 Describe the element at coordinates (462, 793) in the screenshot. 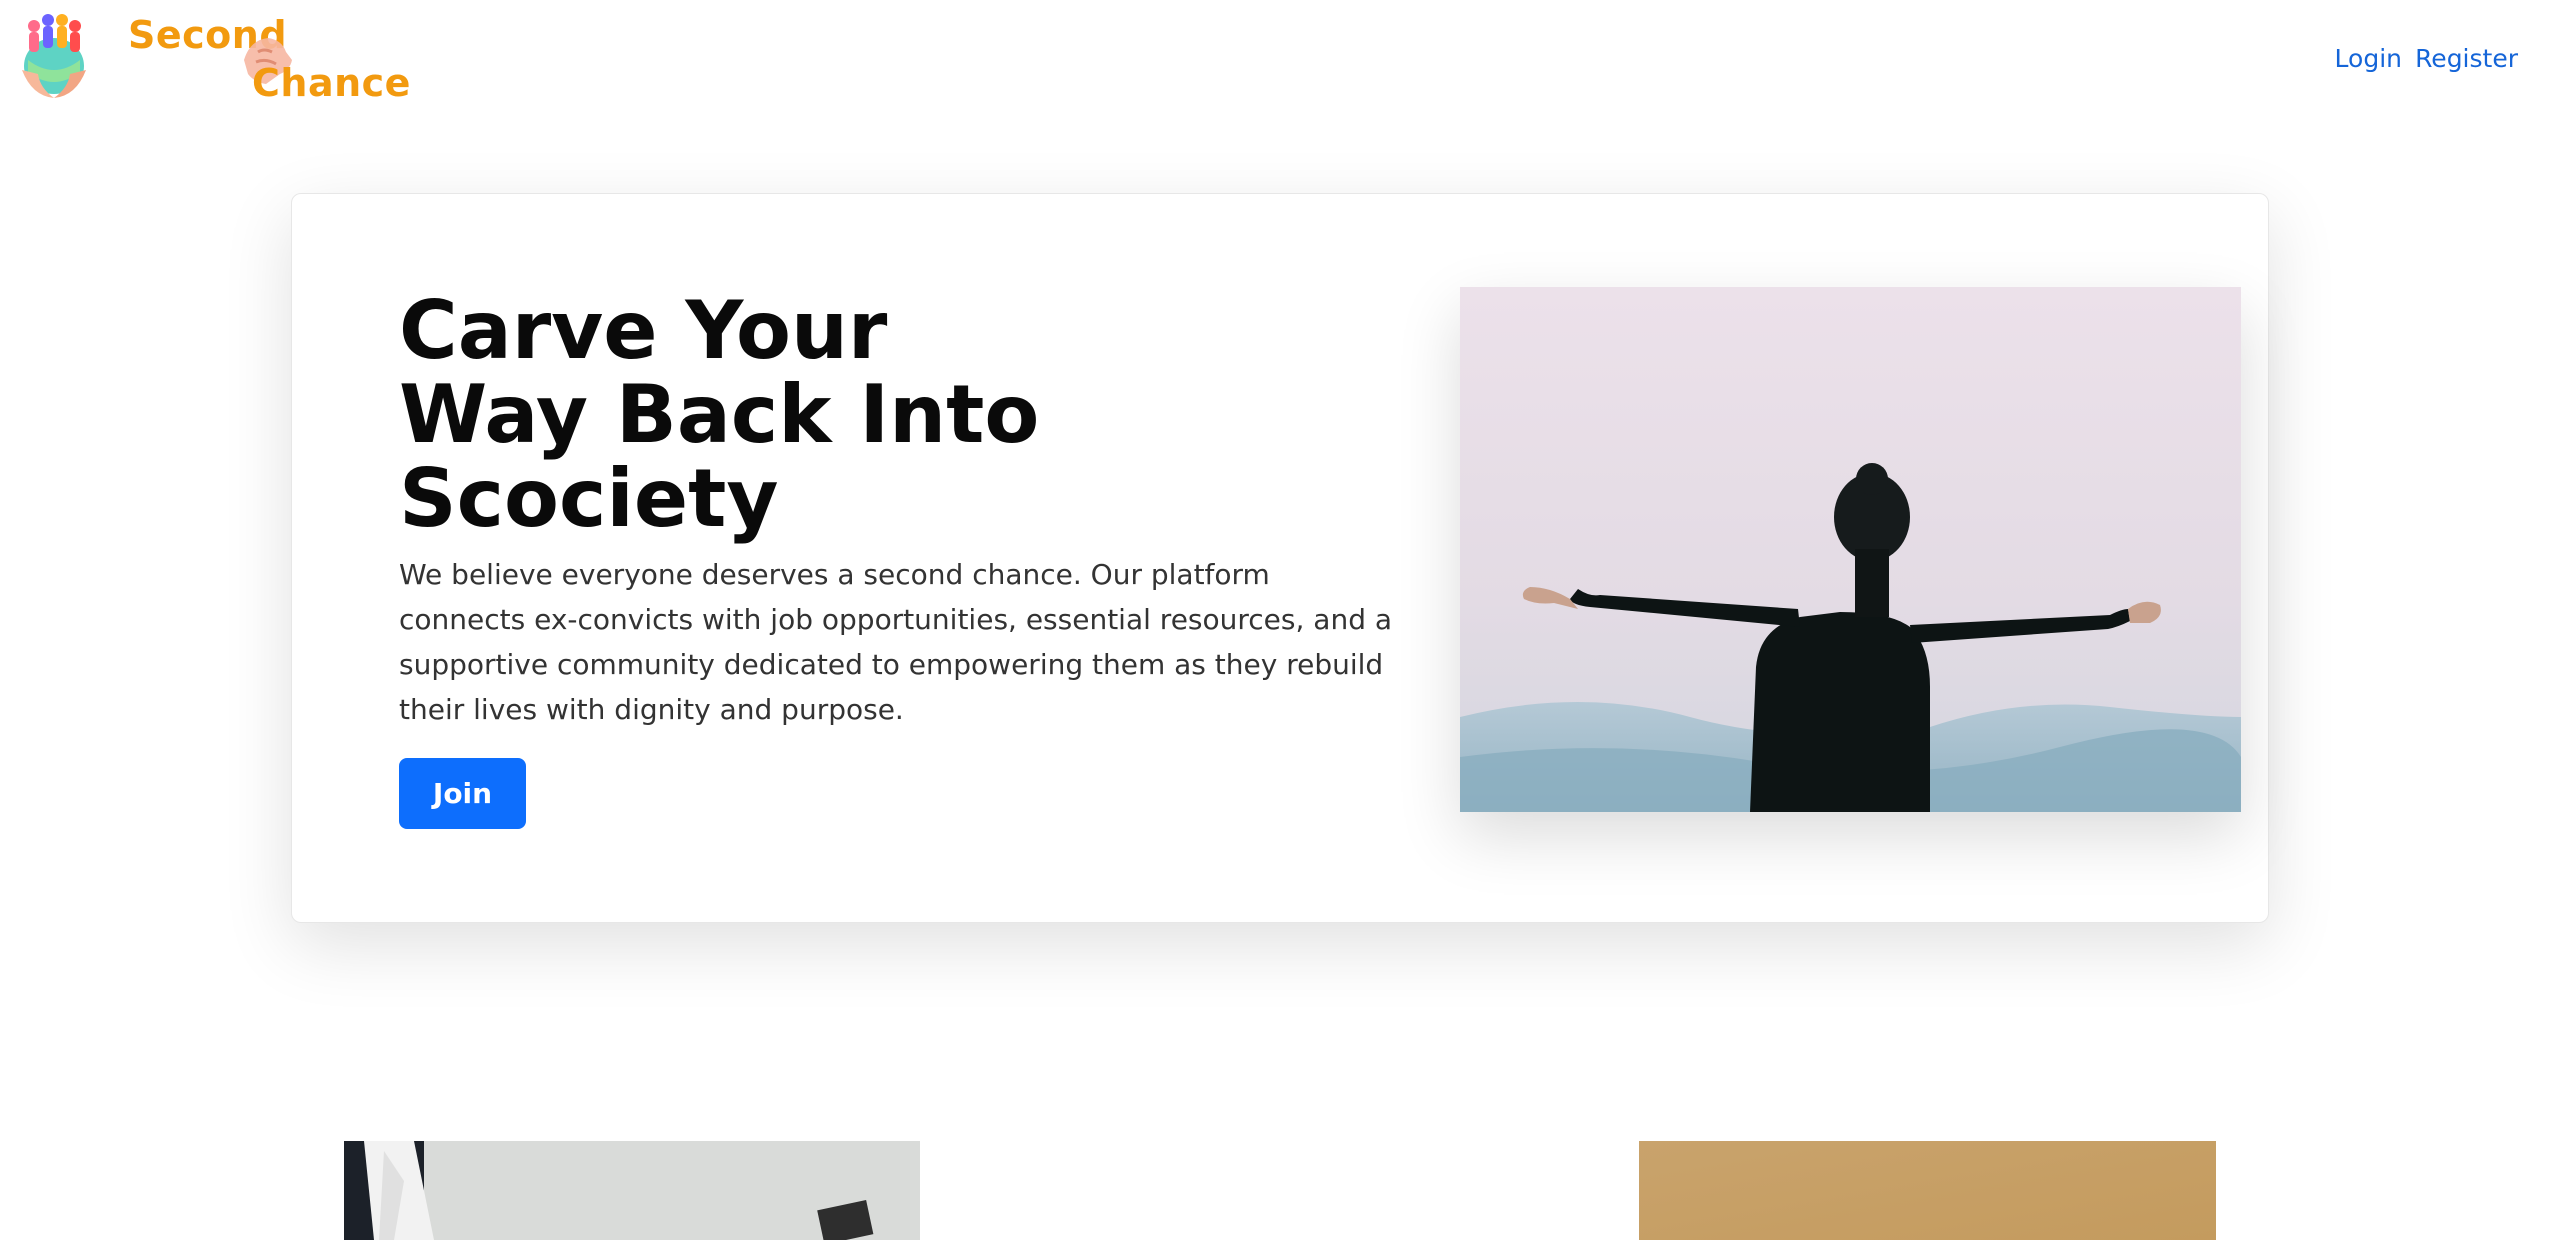

I see `join-button: Join` at that location.